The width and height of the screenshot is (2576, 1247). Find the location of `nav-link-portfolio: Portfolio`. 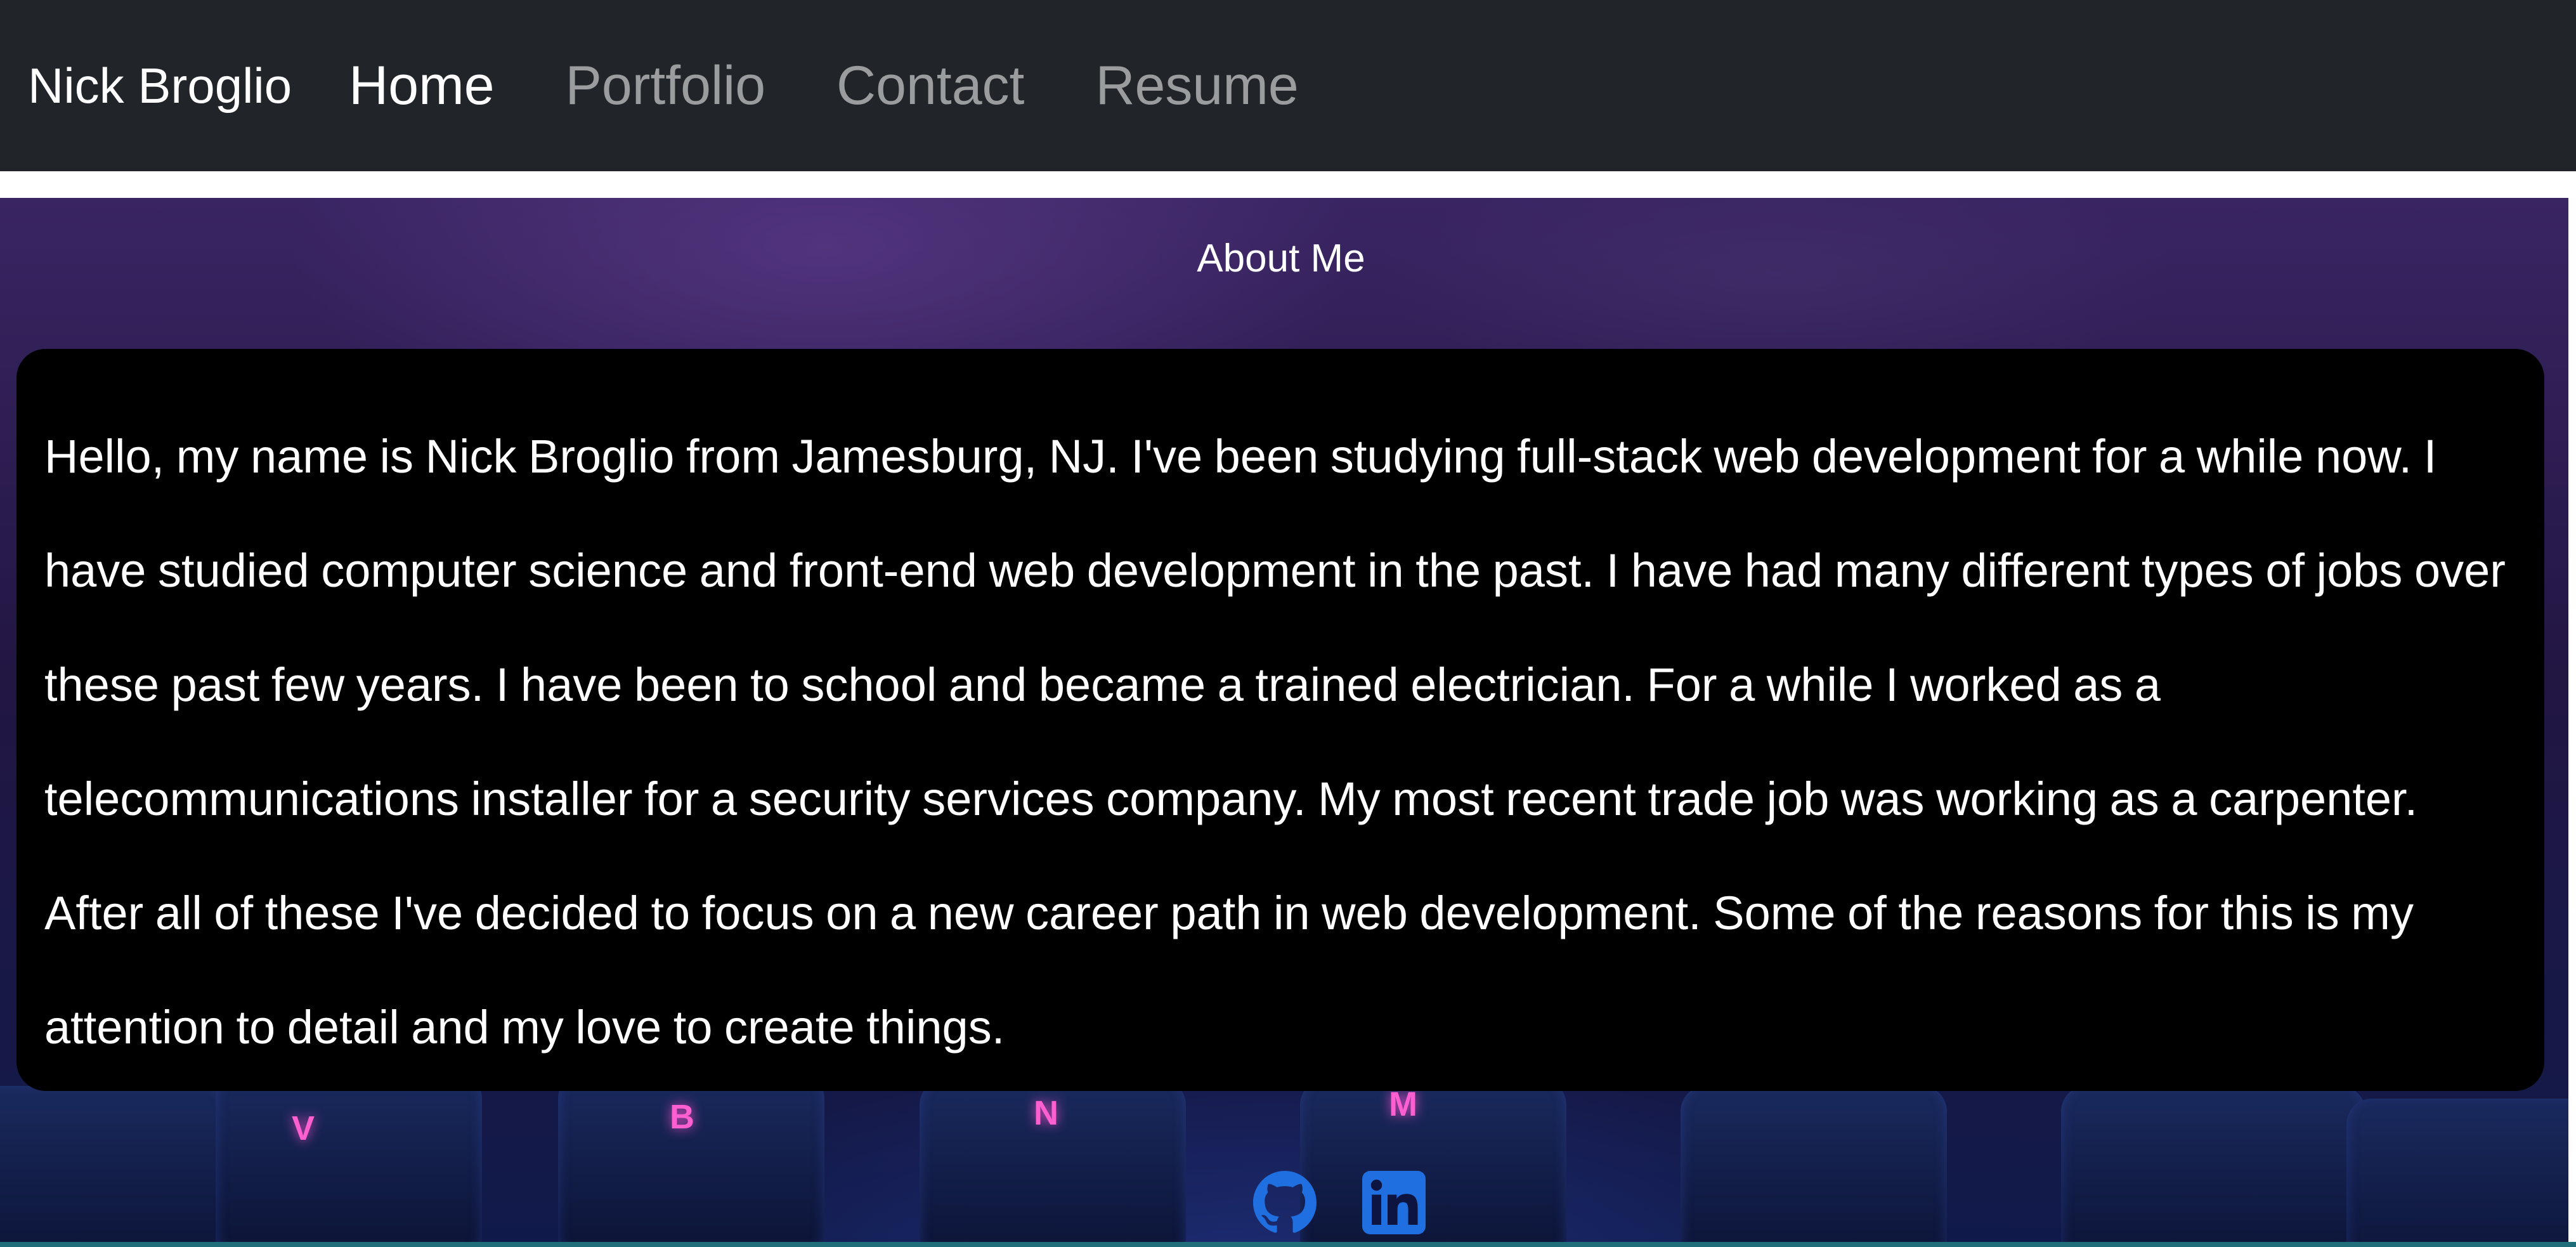

nav-link-portfolio: Portfolio is located at coordinates (666, 86).